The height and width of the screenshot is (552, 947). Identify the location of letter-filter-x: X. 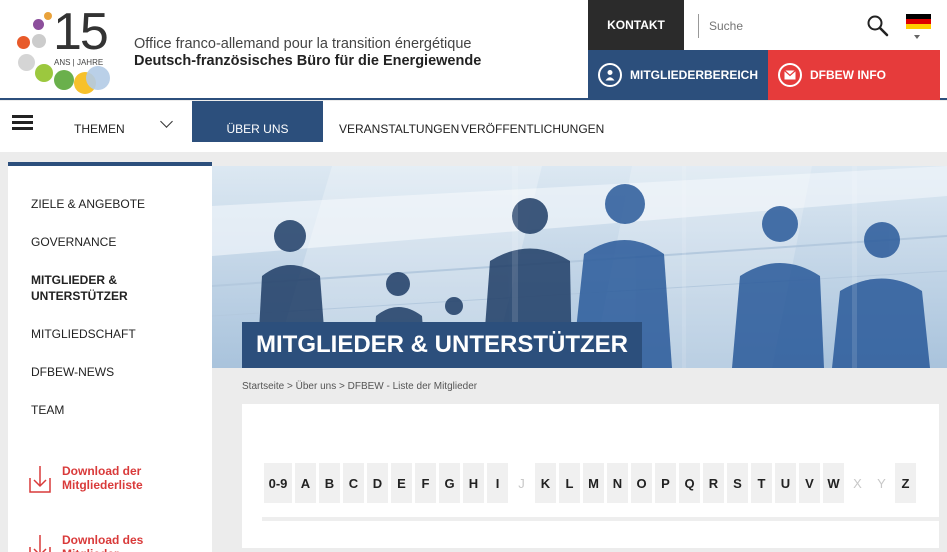
(857, 483).